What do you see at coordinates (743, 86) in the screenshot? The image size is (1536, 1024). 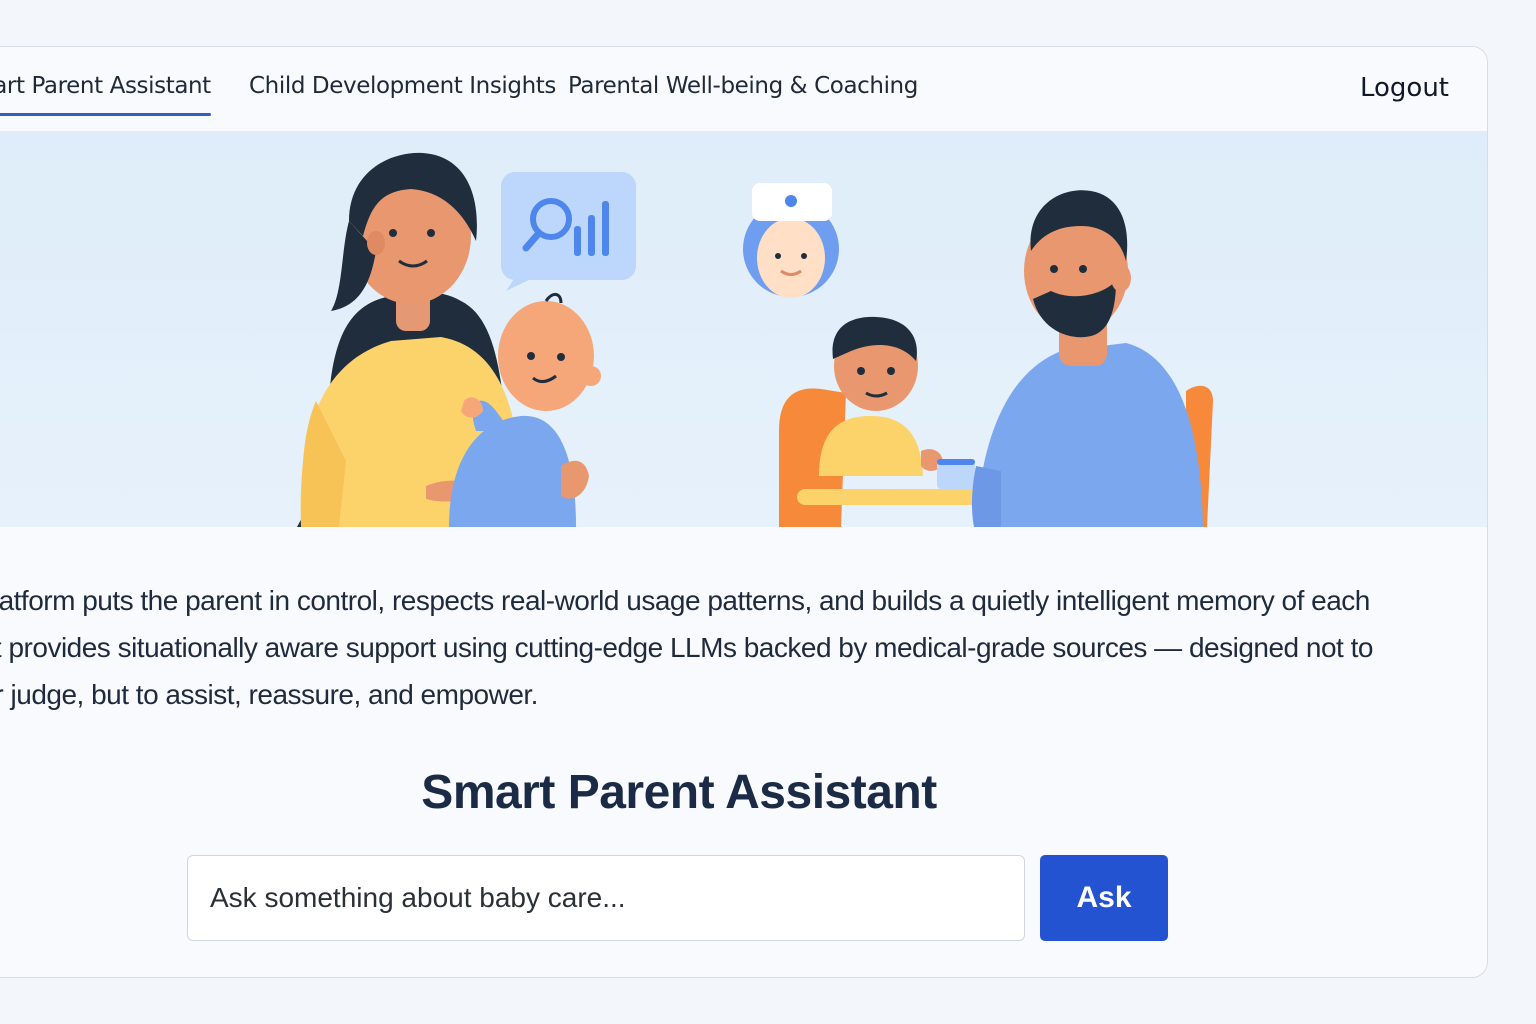 I see `tab-parental-well-being: Parental Well-being & Coaching` at bounding box center [743, 86].